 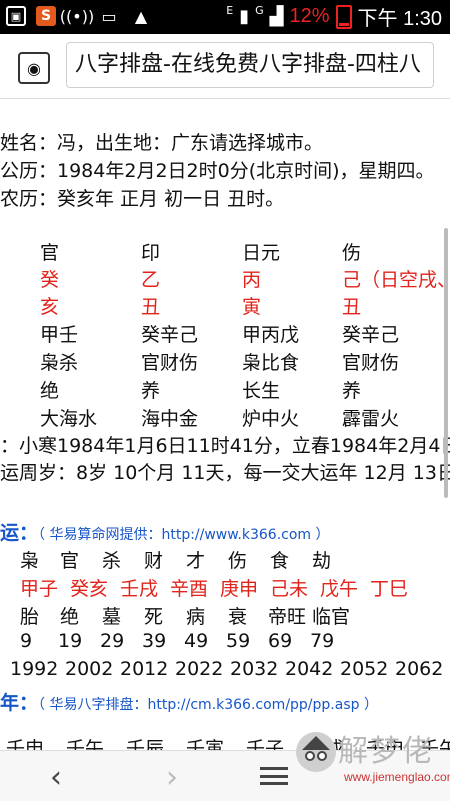 What do you see at coordinates (142, 199) in the screenshot?
I see `lunar-date-line: 农历：癸亥年 正月 初一日 丑时。` at bounding box center [142, 199].